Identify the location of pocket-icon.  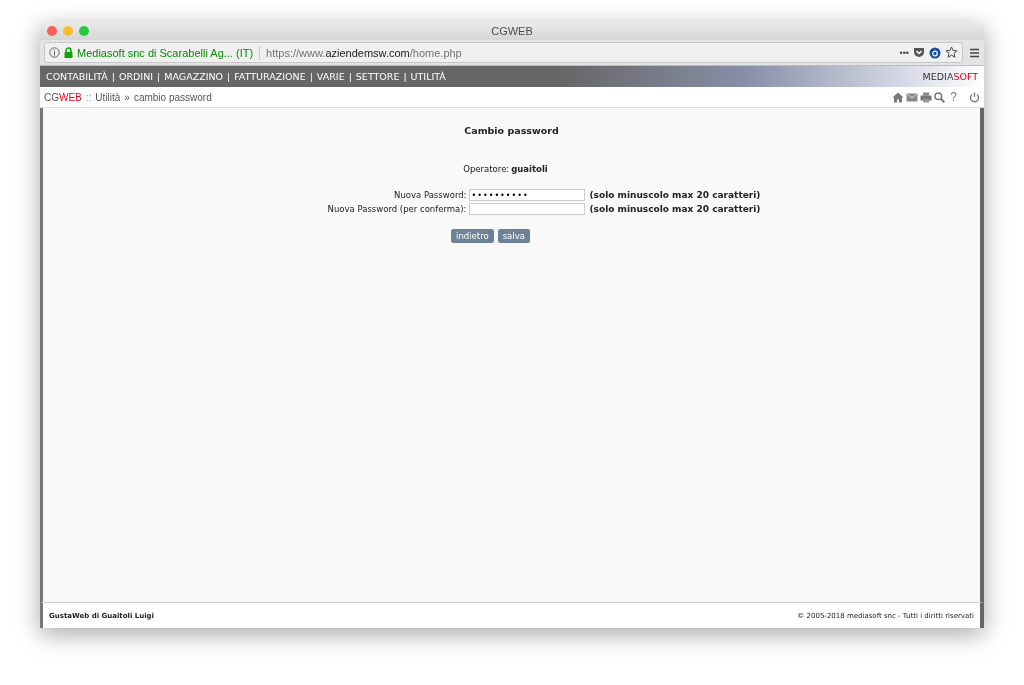
(919, 52).